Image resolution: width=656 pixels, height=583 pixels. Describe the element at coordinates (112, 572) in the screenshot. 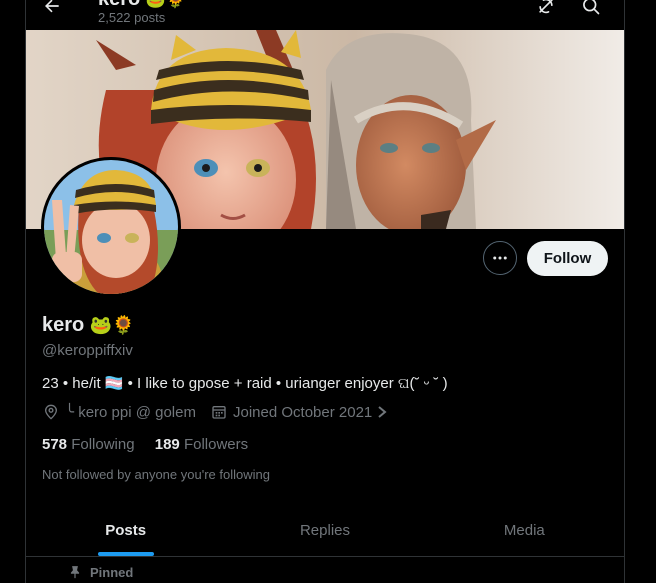

I see `pinned-label: Pinned` at that location.